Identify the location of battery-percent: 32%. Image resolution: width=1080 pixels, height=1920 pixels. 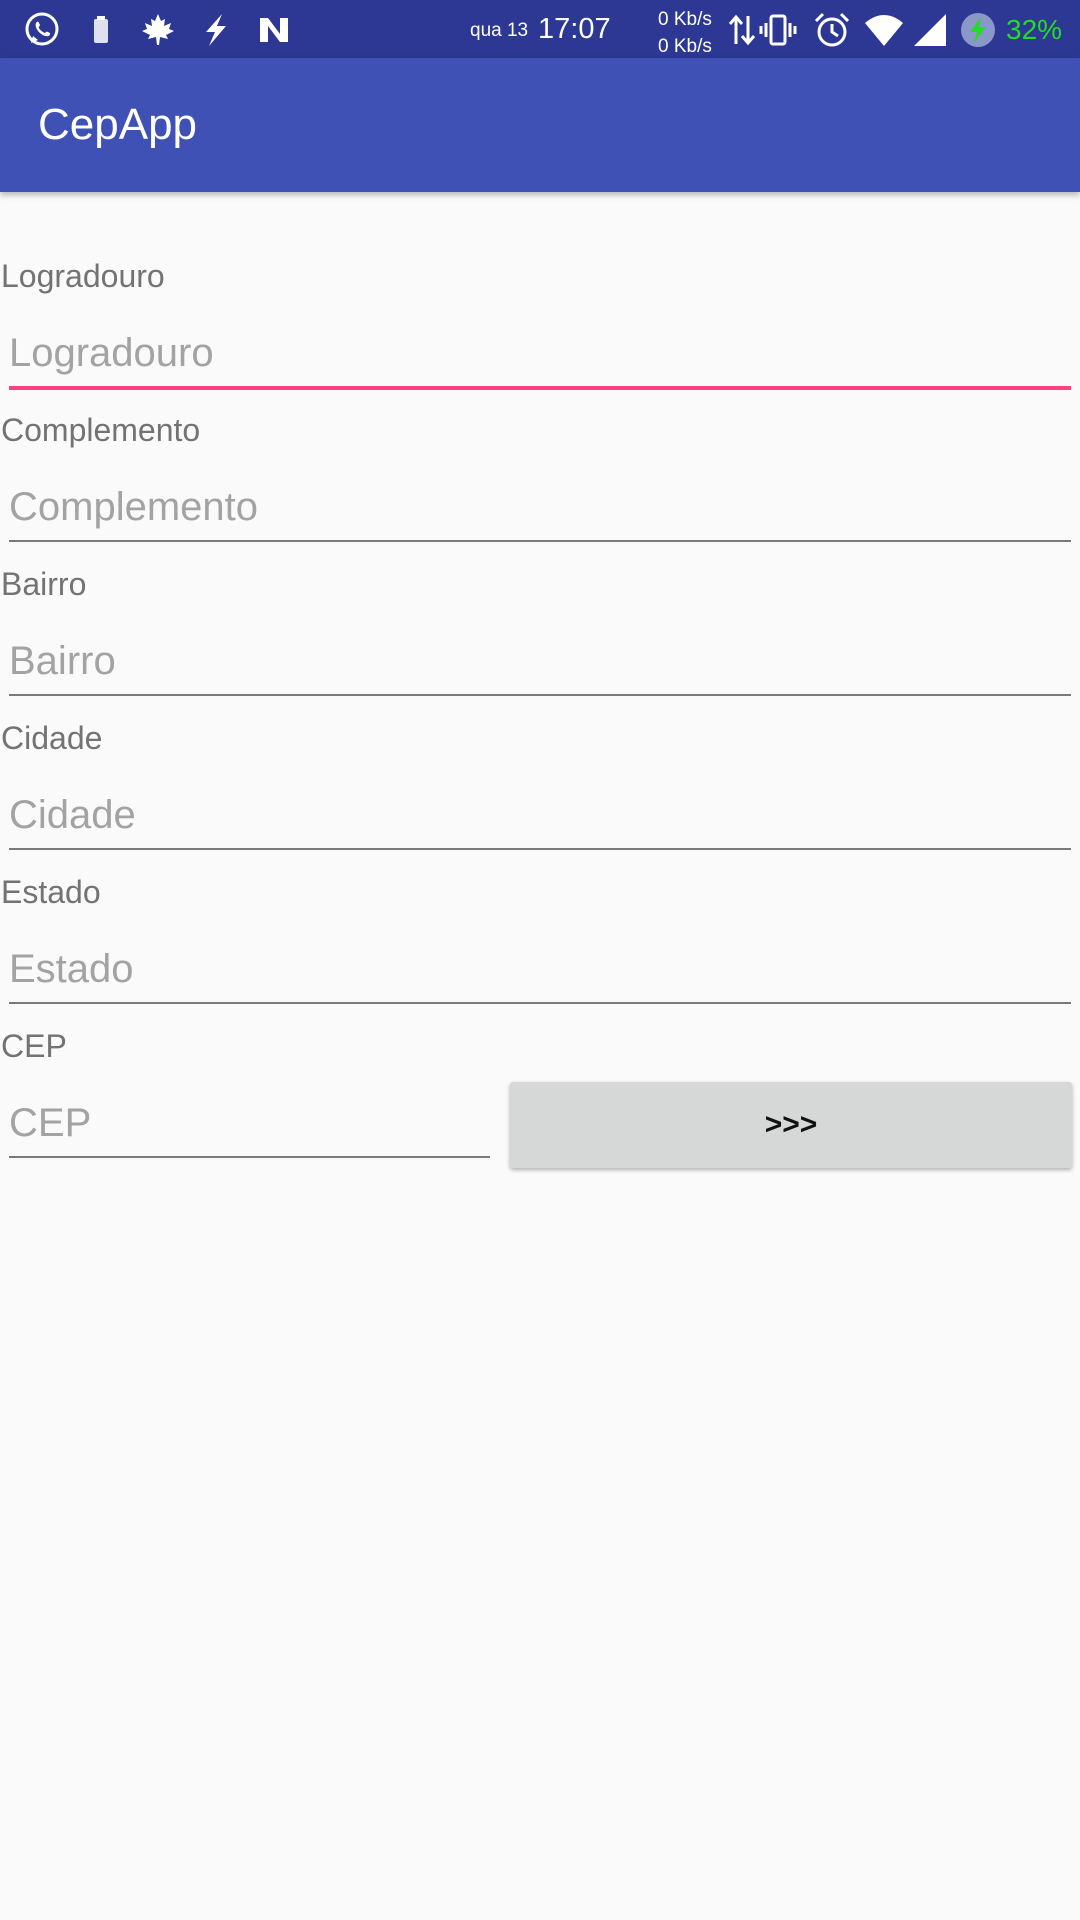
(1034, 29).